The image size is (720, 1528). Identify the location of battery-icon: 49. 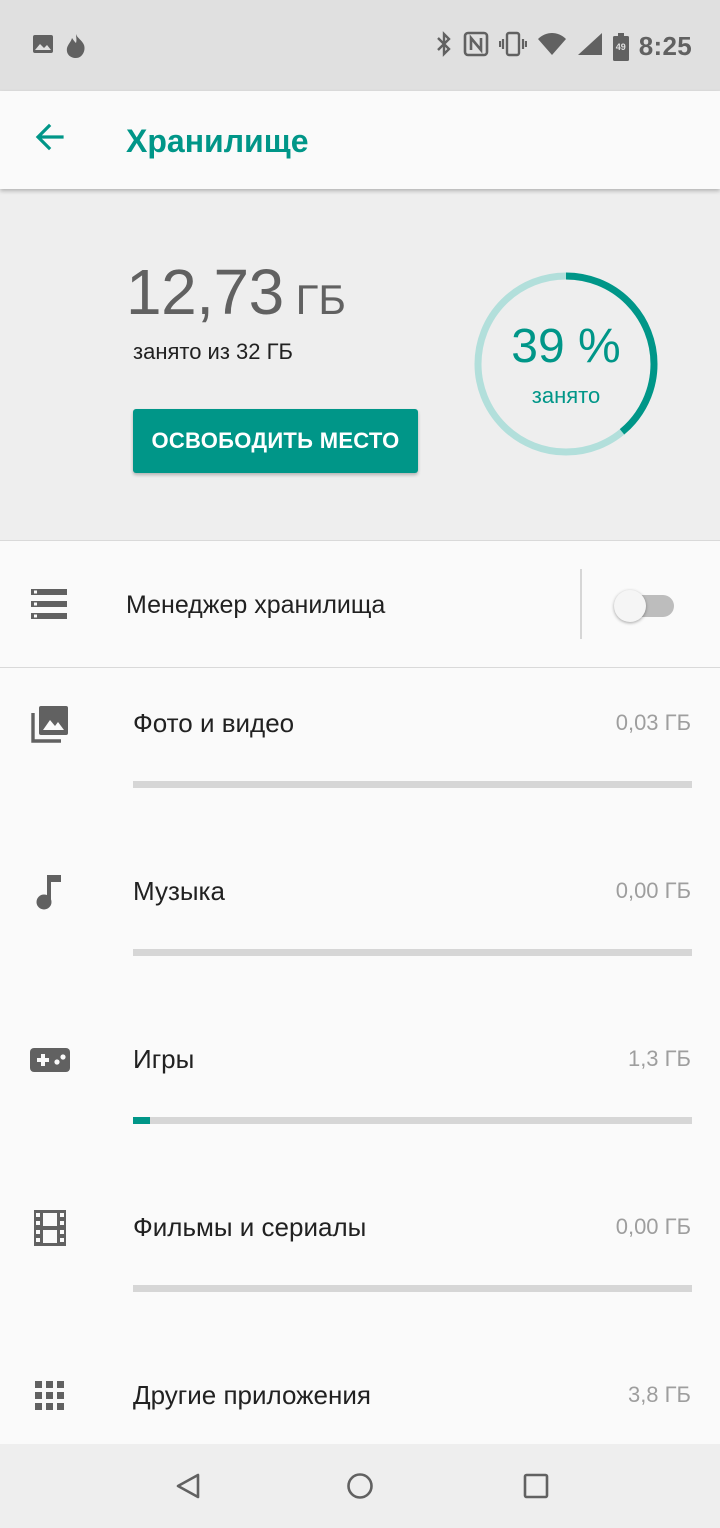
(620, 46).